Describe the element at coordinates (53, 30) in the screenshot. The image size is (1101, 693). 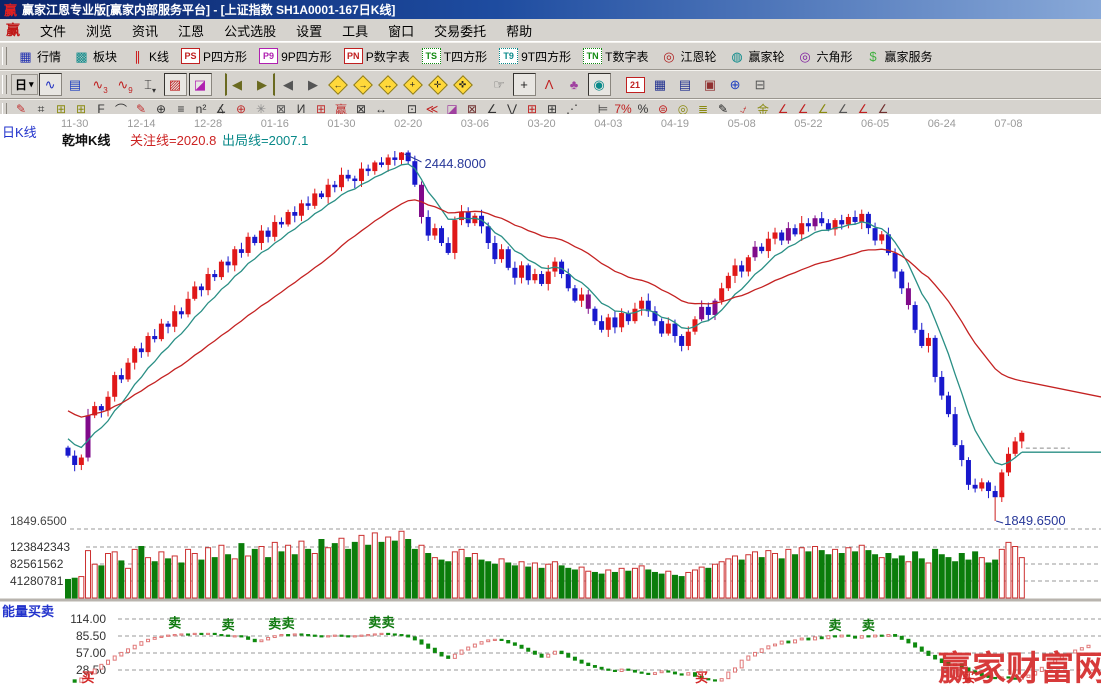
I see `menu-item-0: 文件` at that location.